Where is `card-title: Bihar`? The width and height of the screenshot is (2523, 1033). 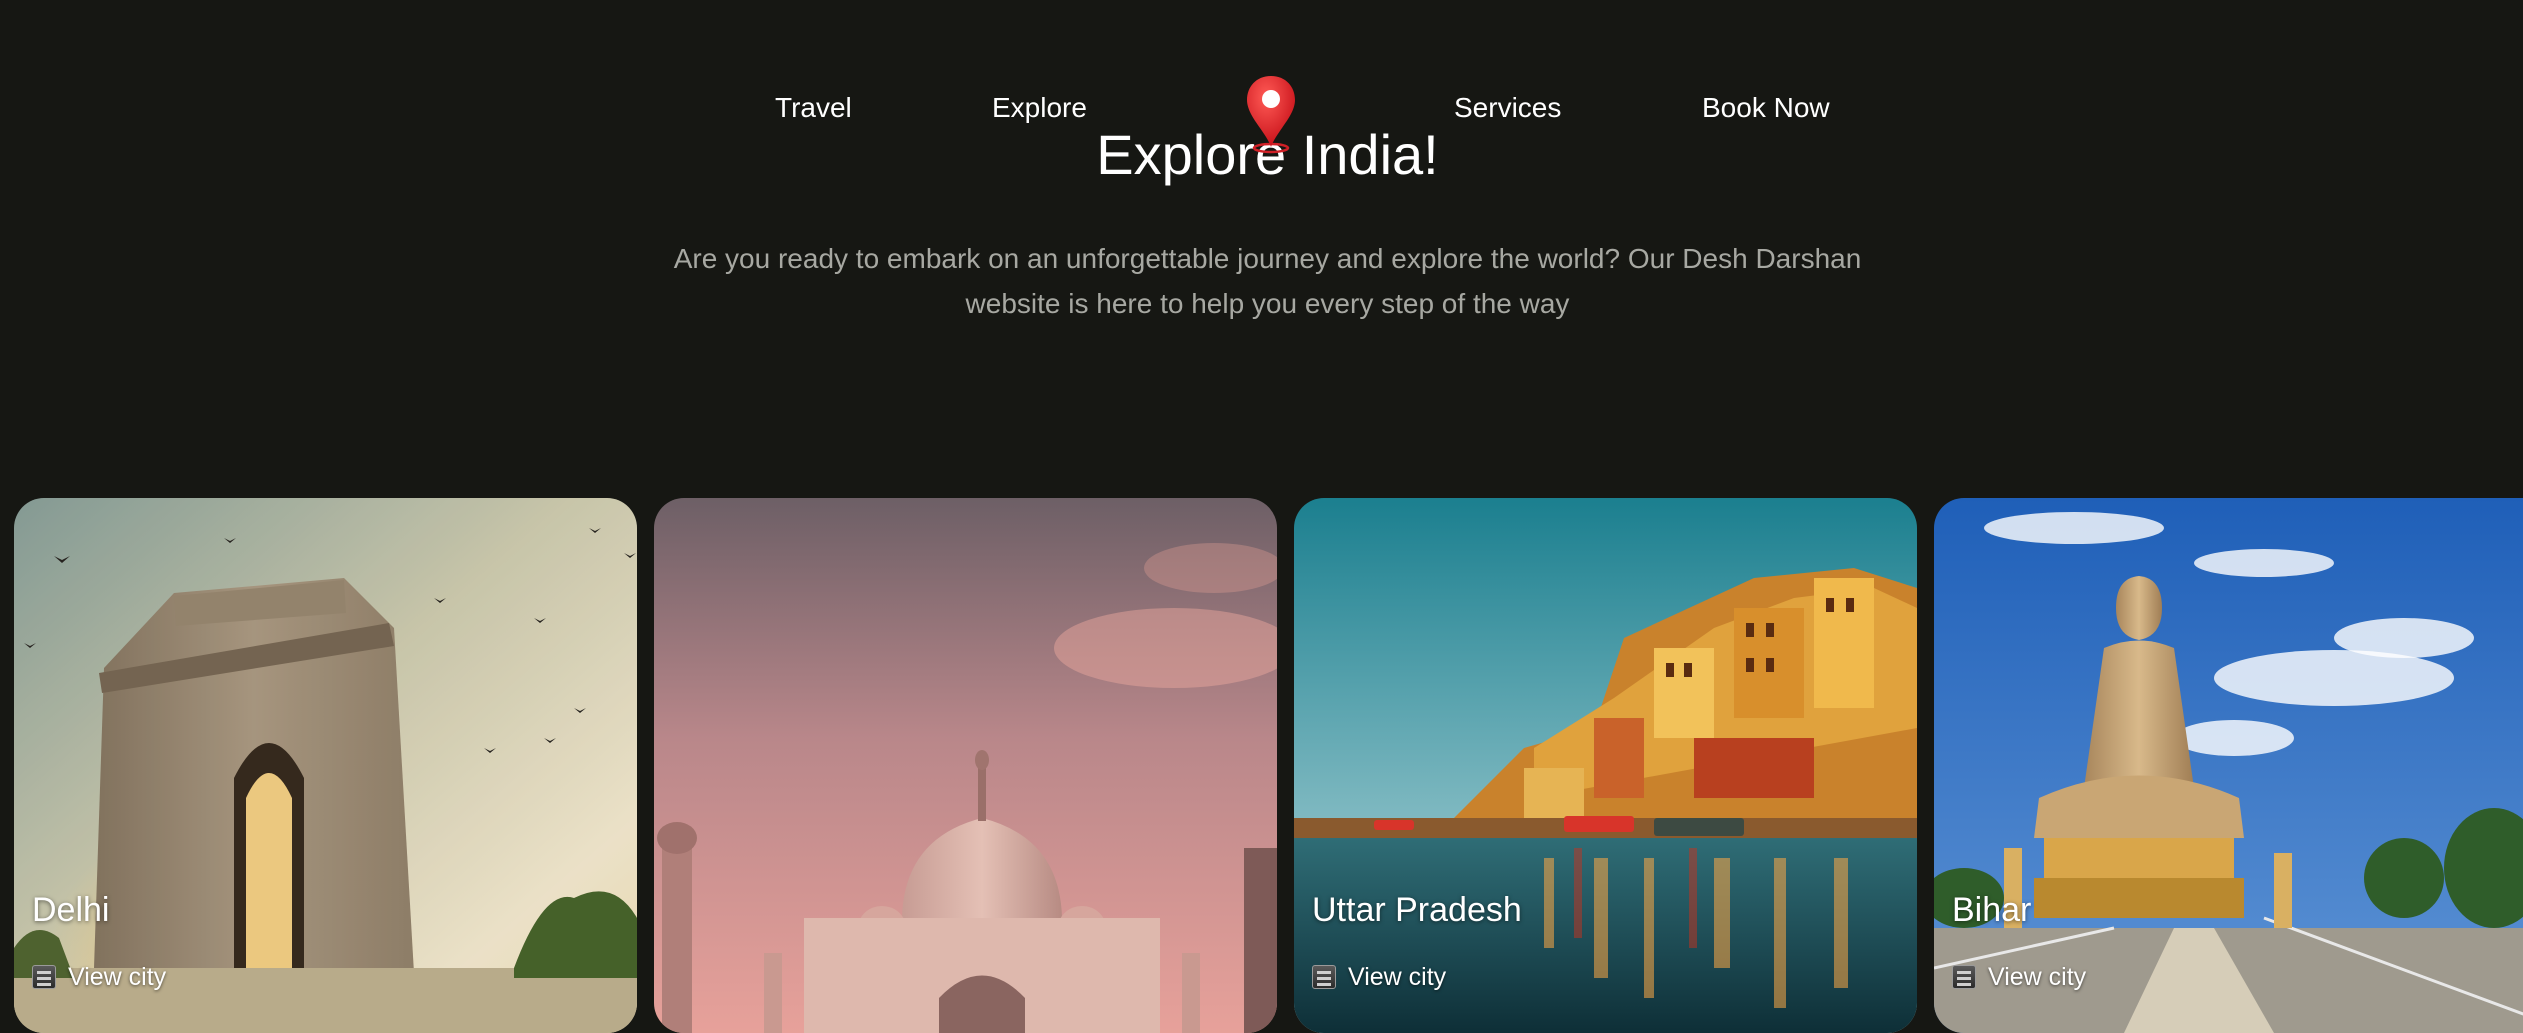
card-title: Bihar is located at coordinates (1992, 910).